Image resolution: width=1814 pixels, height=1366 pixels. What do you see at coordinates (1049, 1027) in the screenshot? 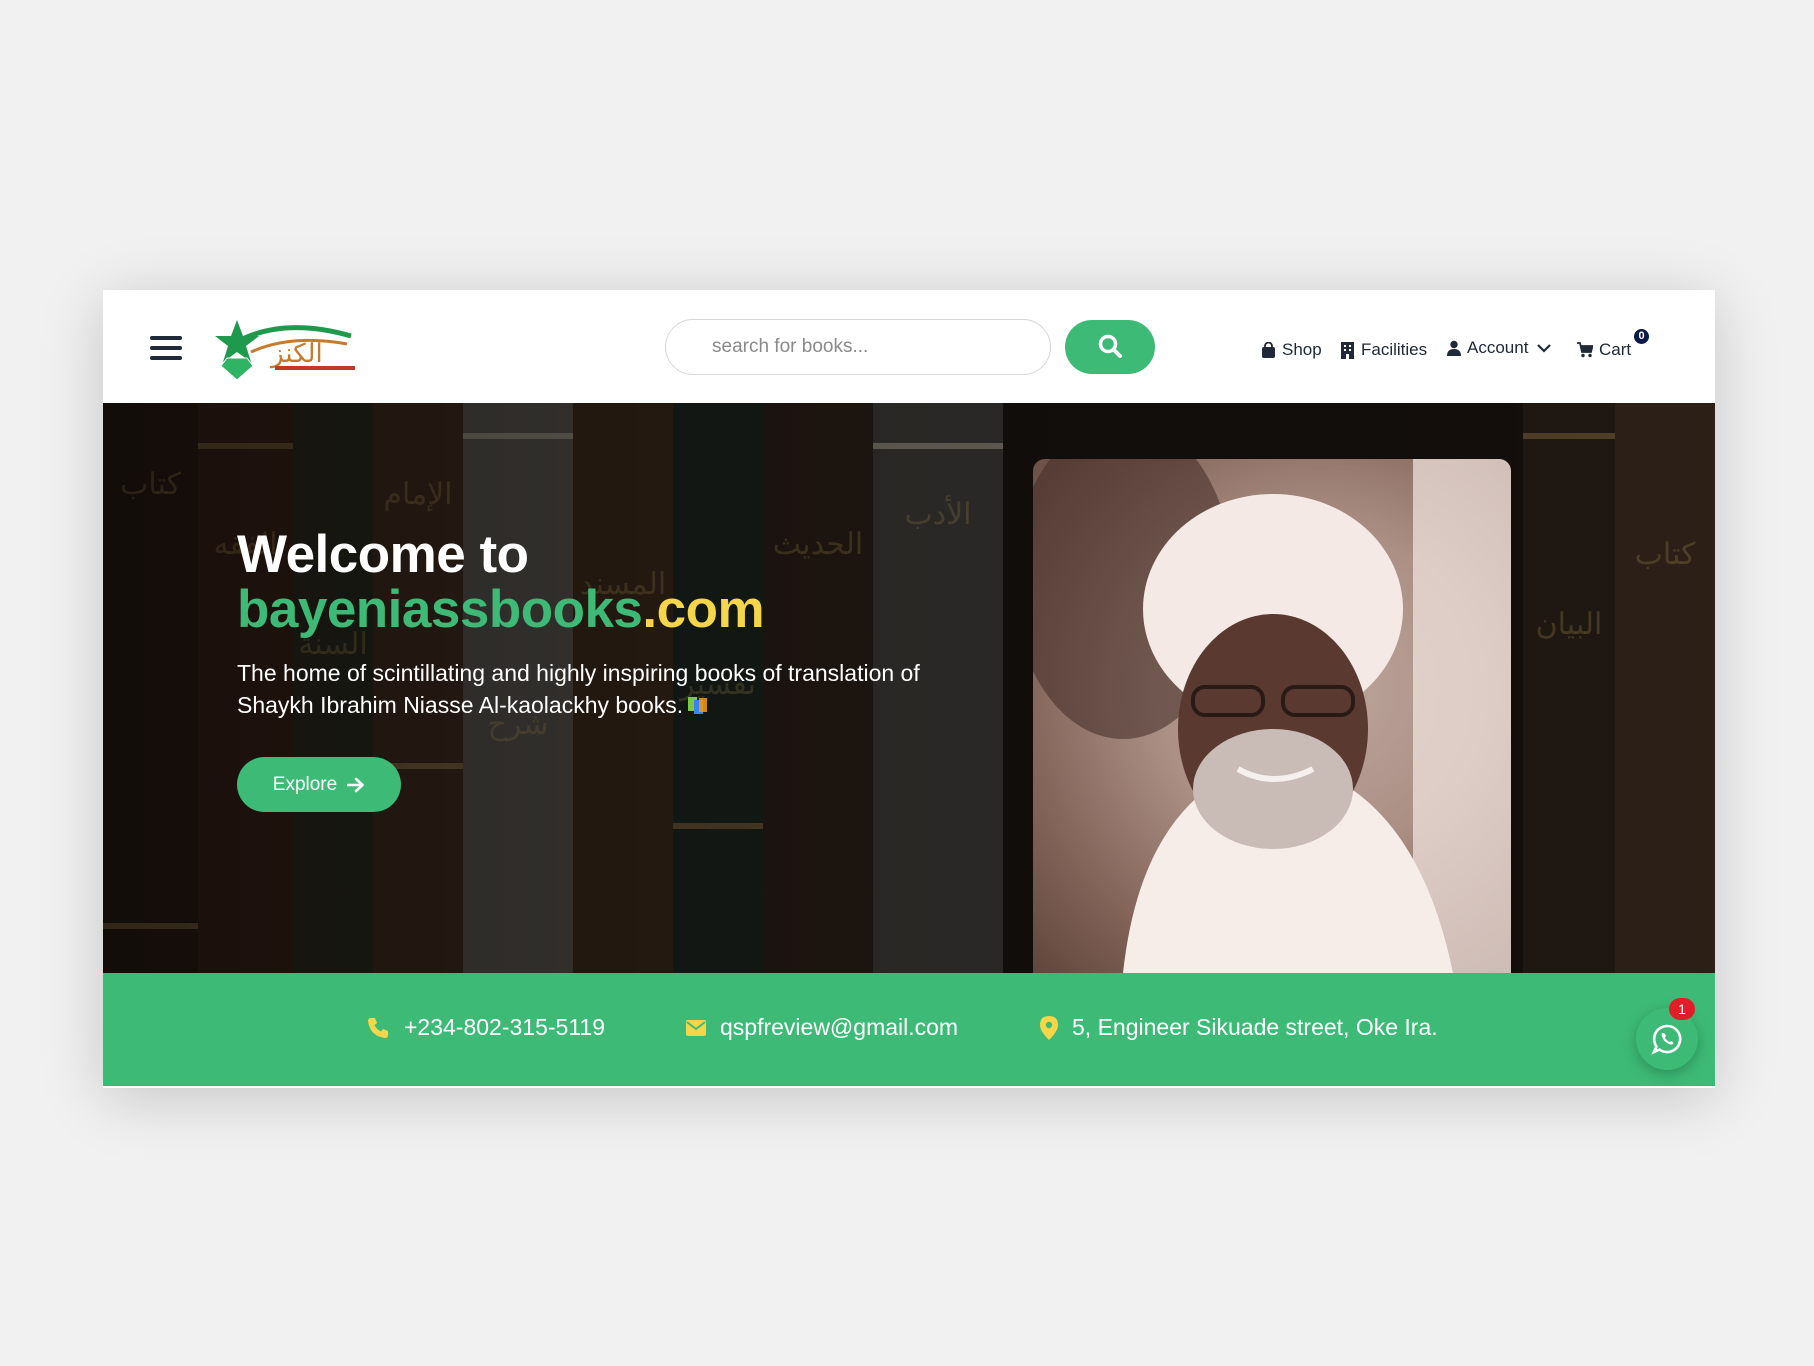
I see `location-pin-icon` at bounding box center [1049, 1027].